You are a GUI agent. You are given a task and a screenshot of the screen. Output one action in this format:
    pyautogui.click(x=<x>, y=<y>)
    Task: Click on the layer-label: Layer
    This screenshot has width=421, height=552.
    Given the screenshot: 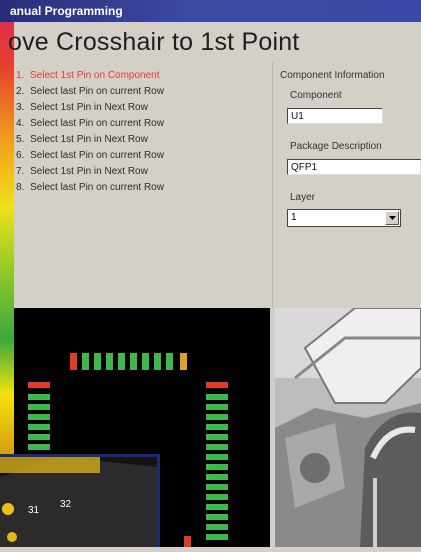 What is the action you would take?
    pyautogui.click(x=303, y=197)
    